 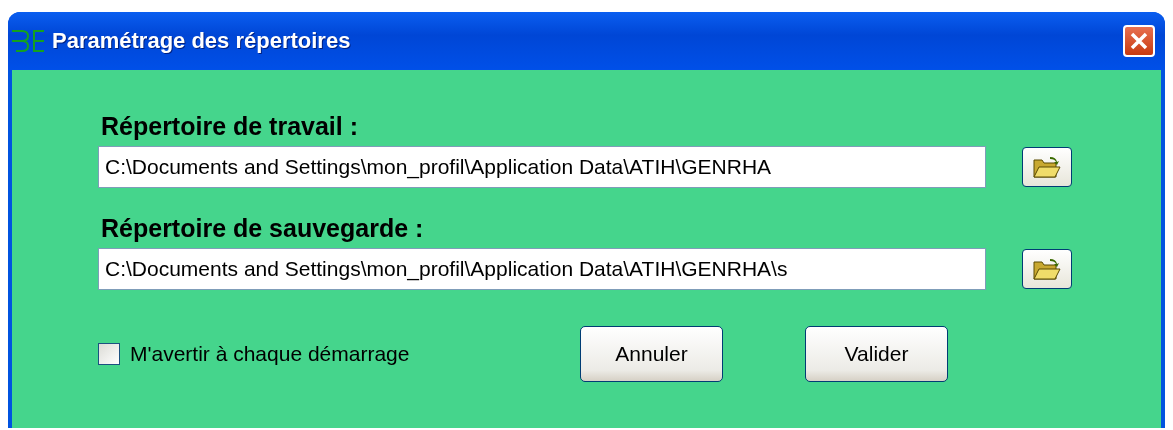 What do you see at coordinates (270, 354) in the screenshot?
I see `checkbox-label: M'avertir à chaque démarrage` at bounding box center [270, 354].